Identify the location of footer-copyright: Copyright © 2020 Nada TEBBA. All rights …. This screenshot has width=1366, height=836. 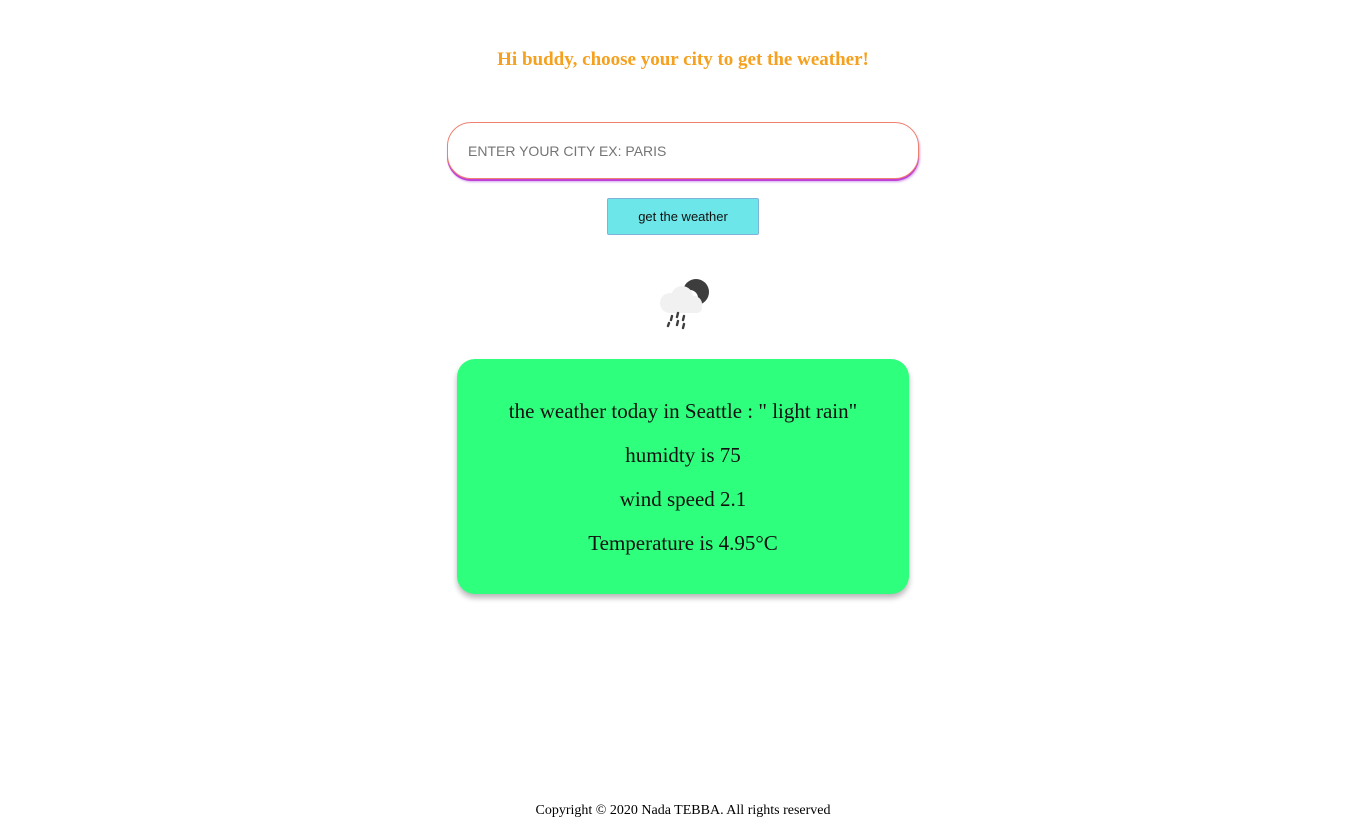
(683, 810).